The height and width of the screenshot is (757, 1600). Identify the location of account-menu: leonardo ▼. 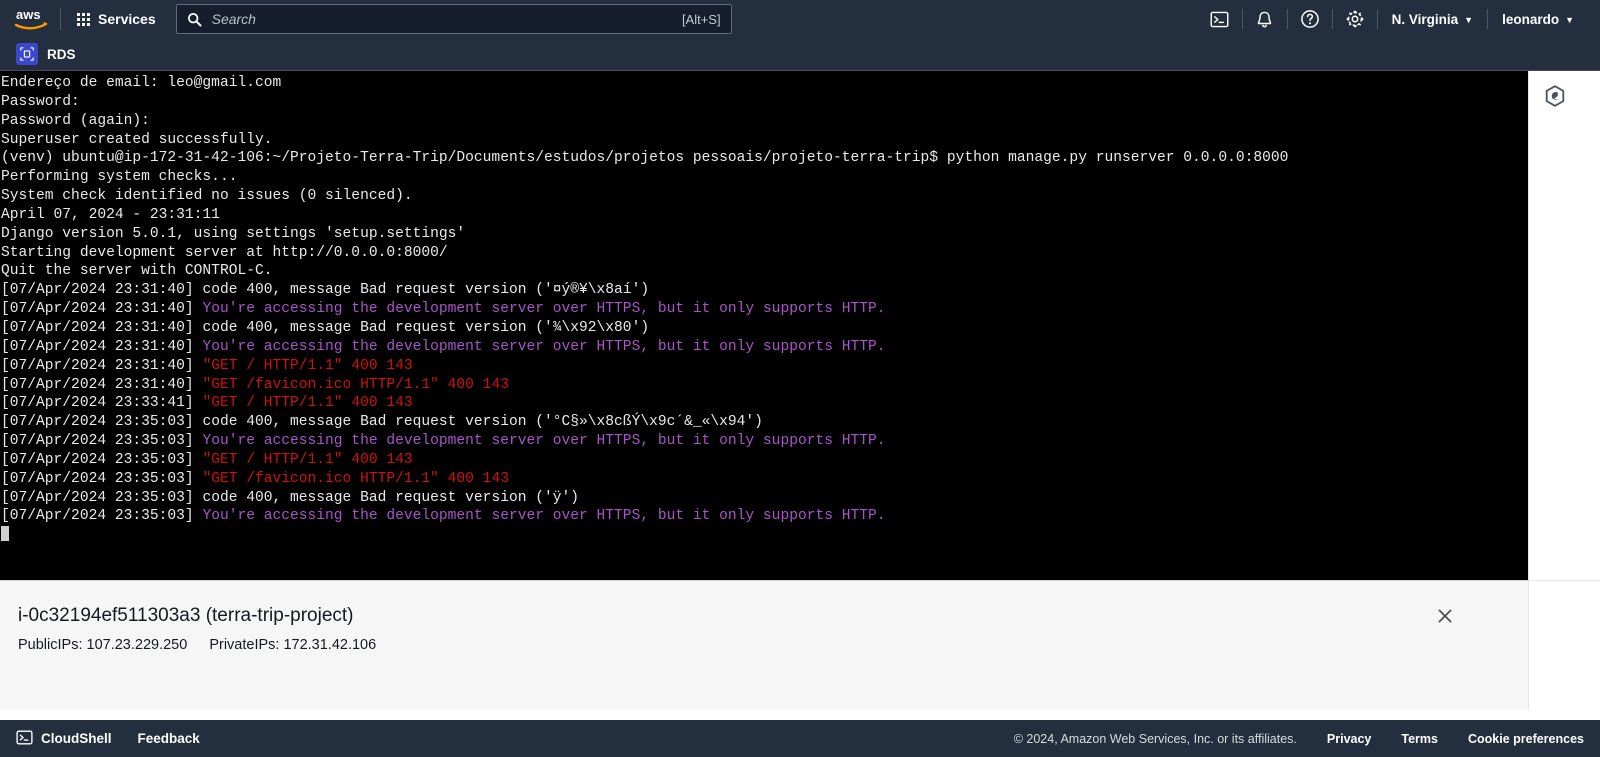
(1538, 19).